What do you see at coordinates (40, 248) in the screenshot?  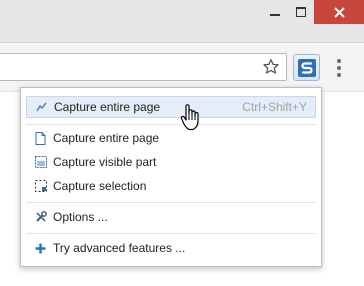 I see `plus-icon` at bounding box center [40, 248].